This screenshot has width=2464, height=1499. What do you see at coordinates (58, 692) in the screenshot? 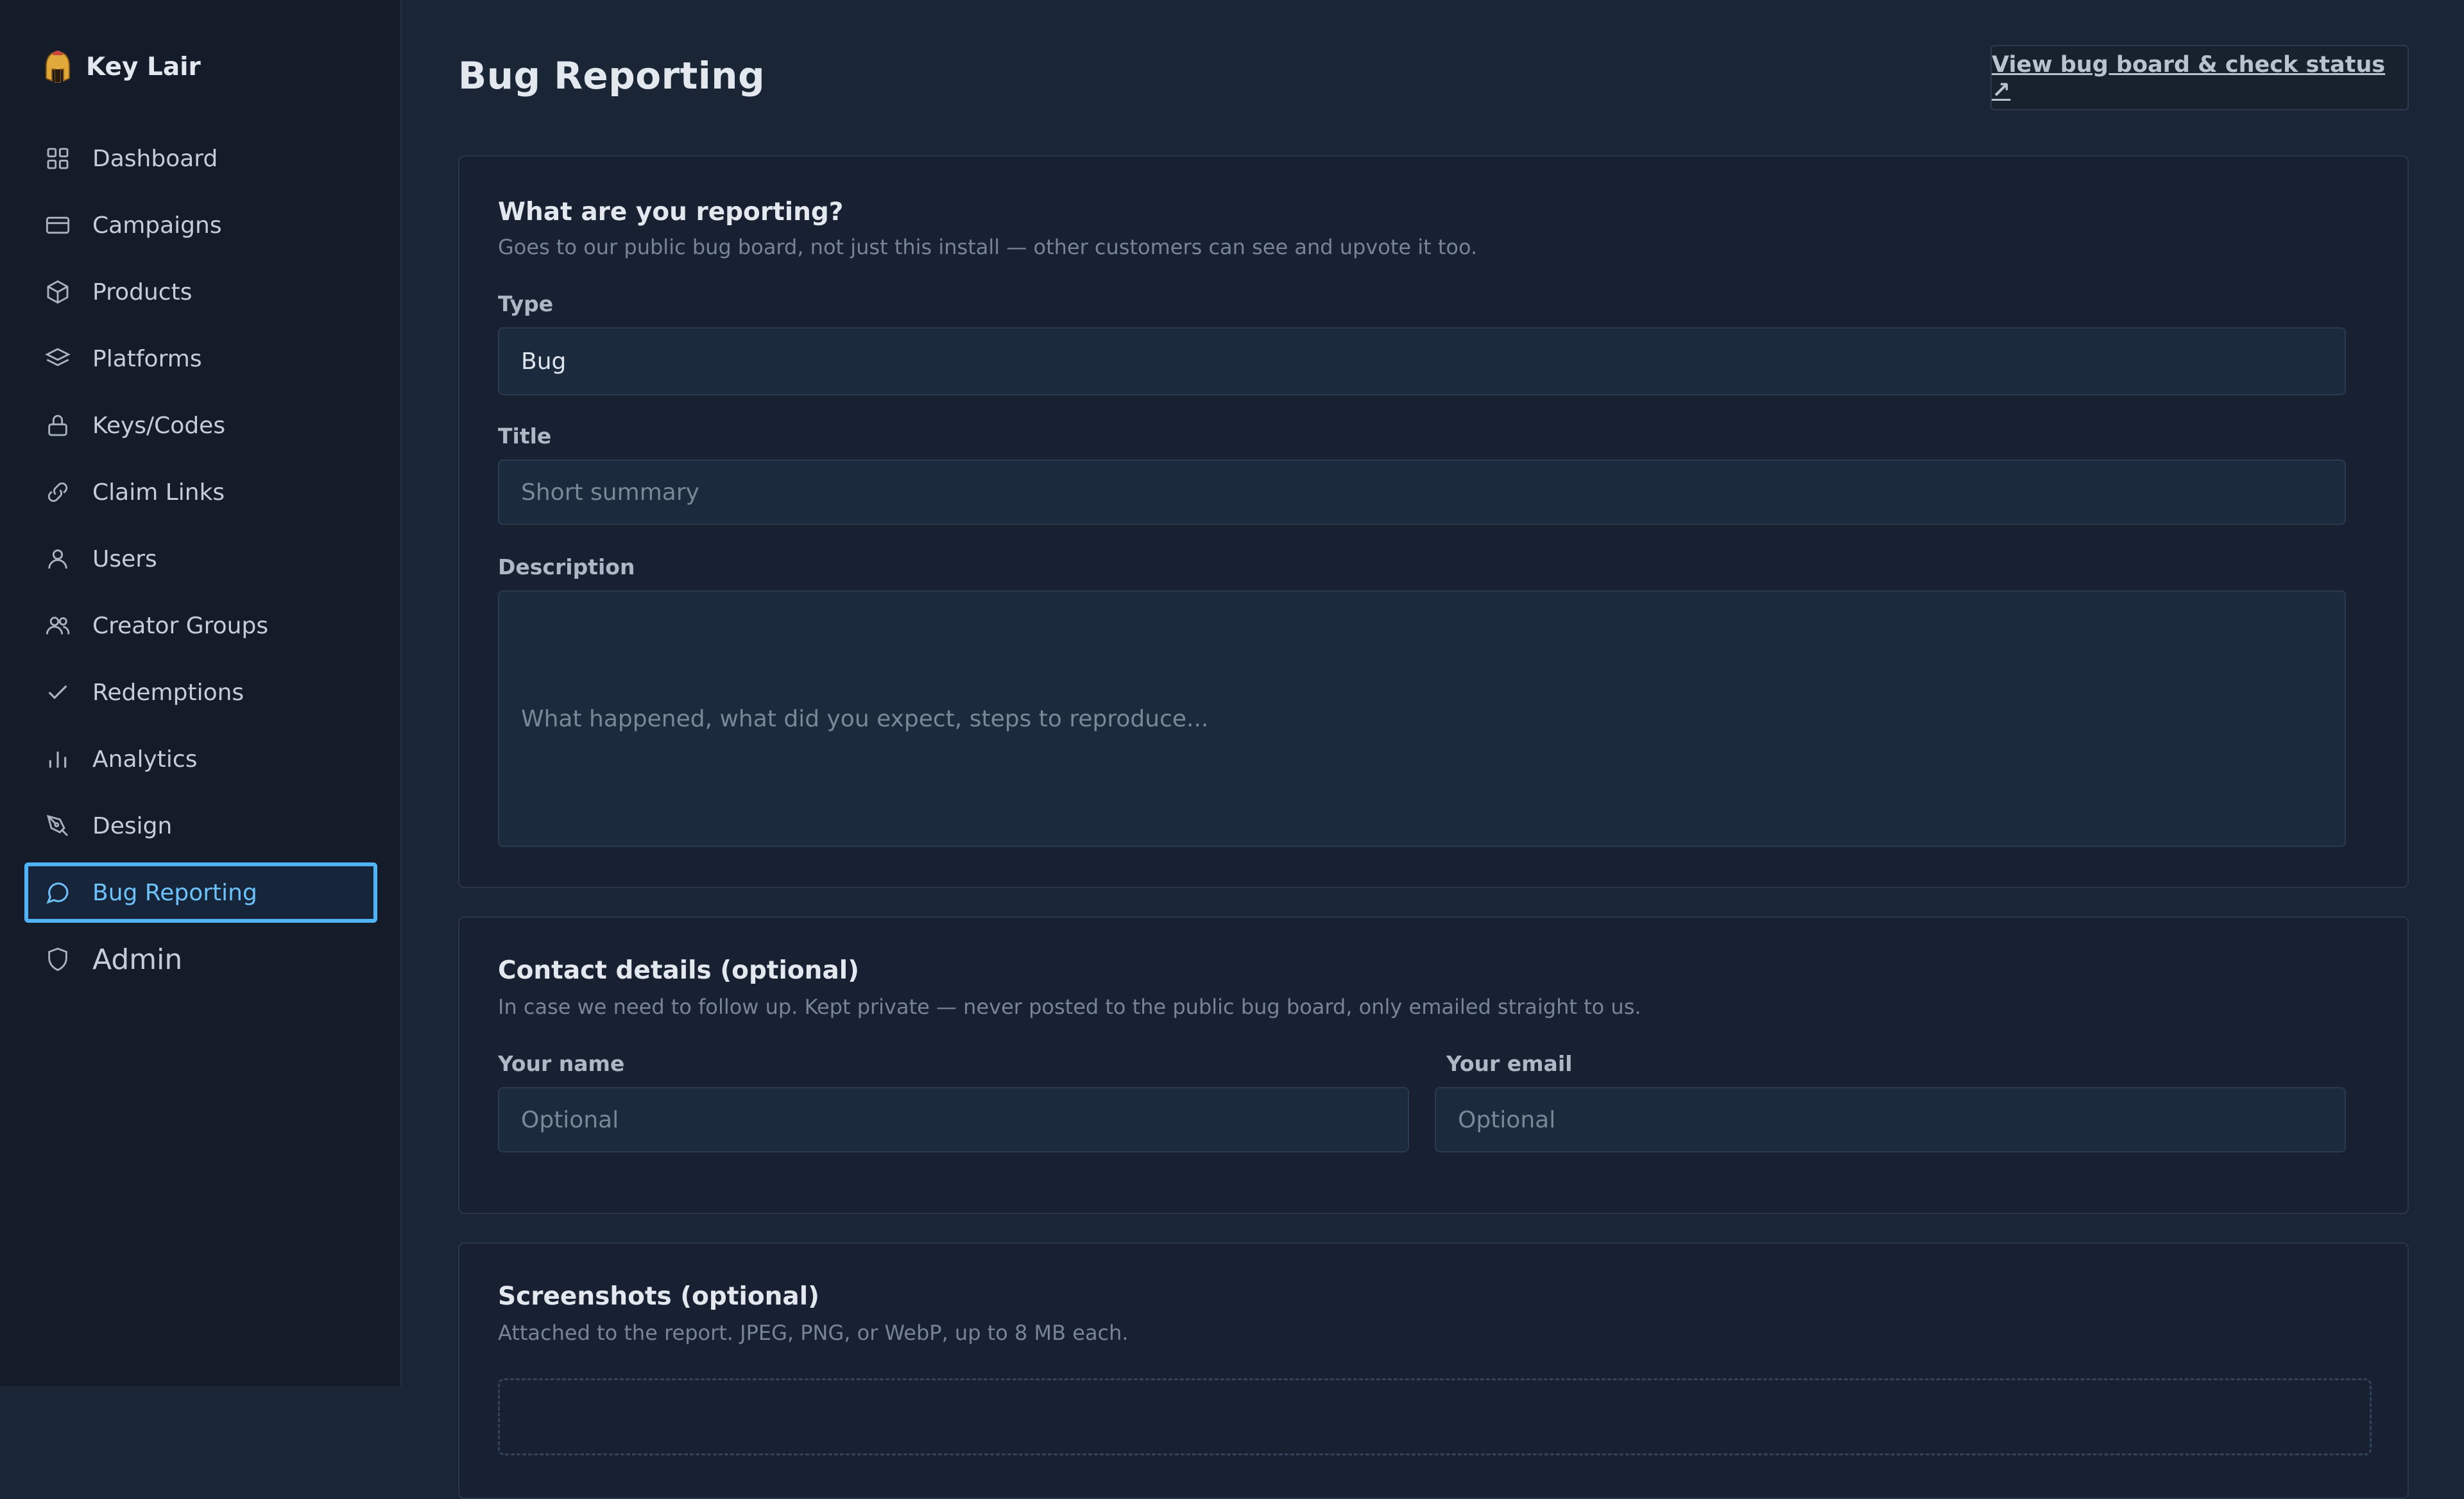
I see `check-icon` at bounding box center [58, 692].